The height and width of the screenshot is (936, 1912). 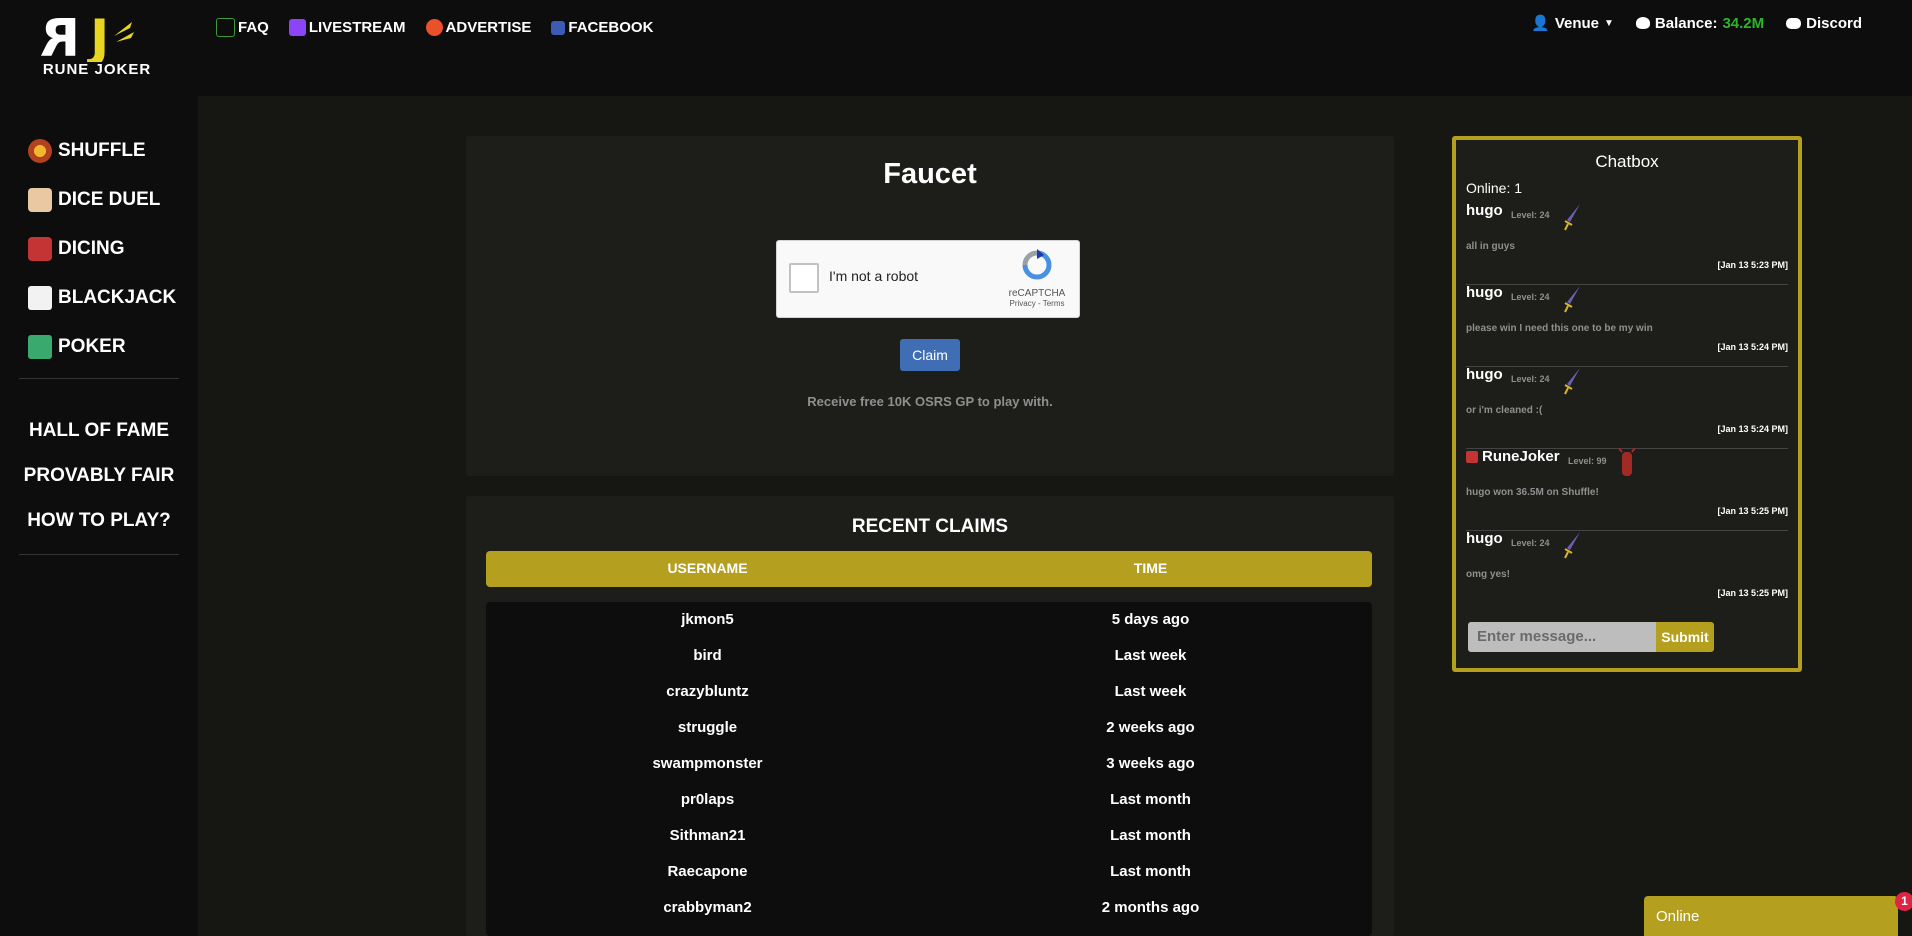 I want to click on sidebar-item-shuffle: SHUFFLE, so click(x=102, y=150).